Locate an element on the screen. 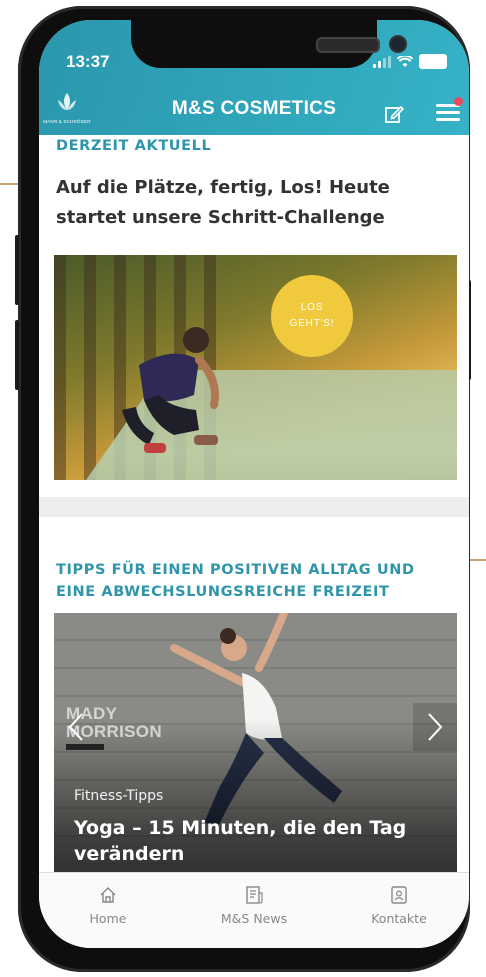 This screenshot has width=486, height=977. status-icons is located at coordinates (410, 61).